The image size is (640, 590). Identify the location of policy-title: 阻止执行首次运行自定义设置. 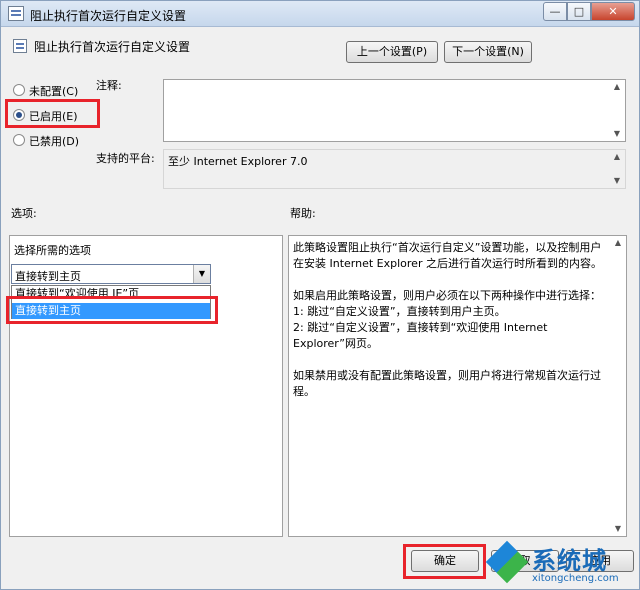
(112, 47).